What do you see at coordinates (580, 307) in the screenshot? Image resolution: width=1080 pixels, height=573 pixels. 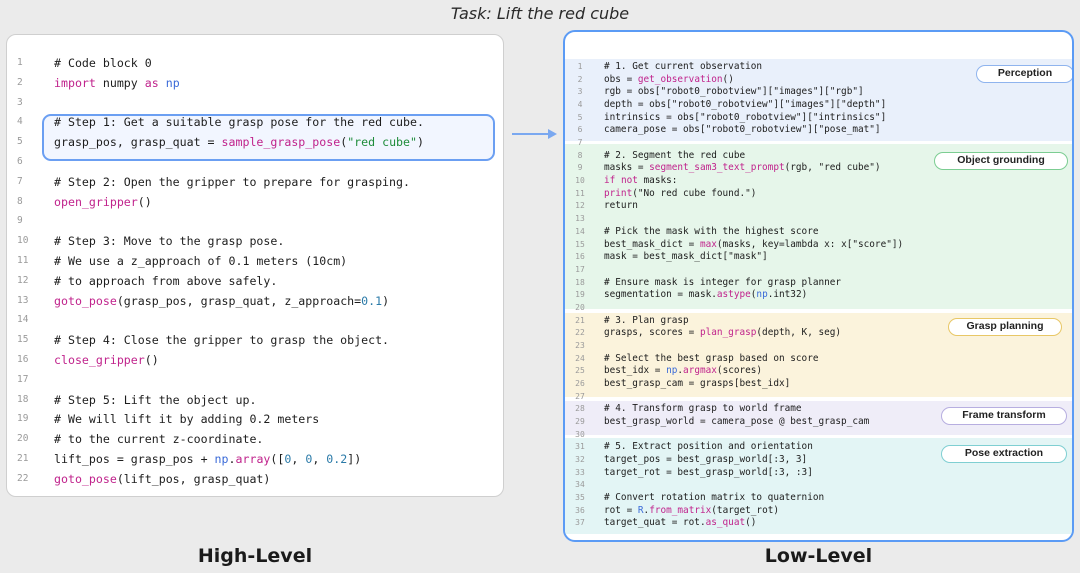 I see `line-number: 20` at bounding box center [580, 307].